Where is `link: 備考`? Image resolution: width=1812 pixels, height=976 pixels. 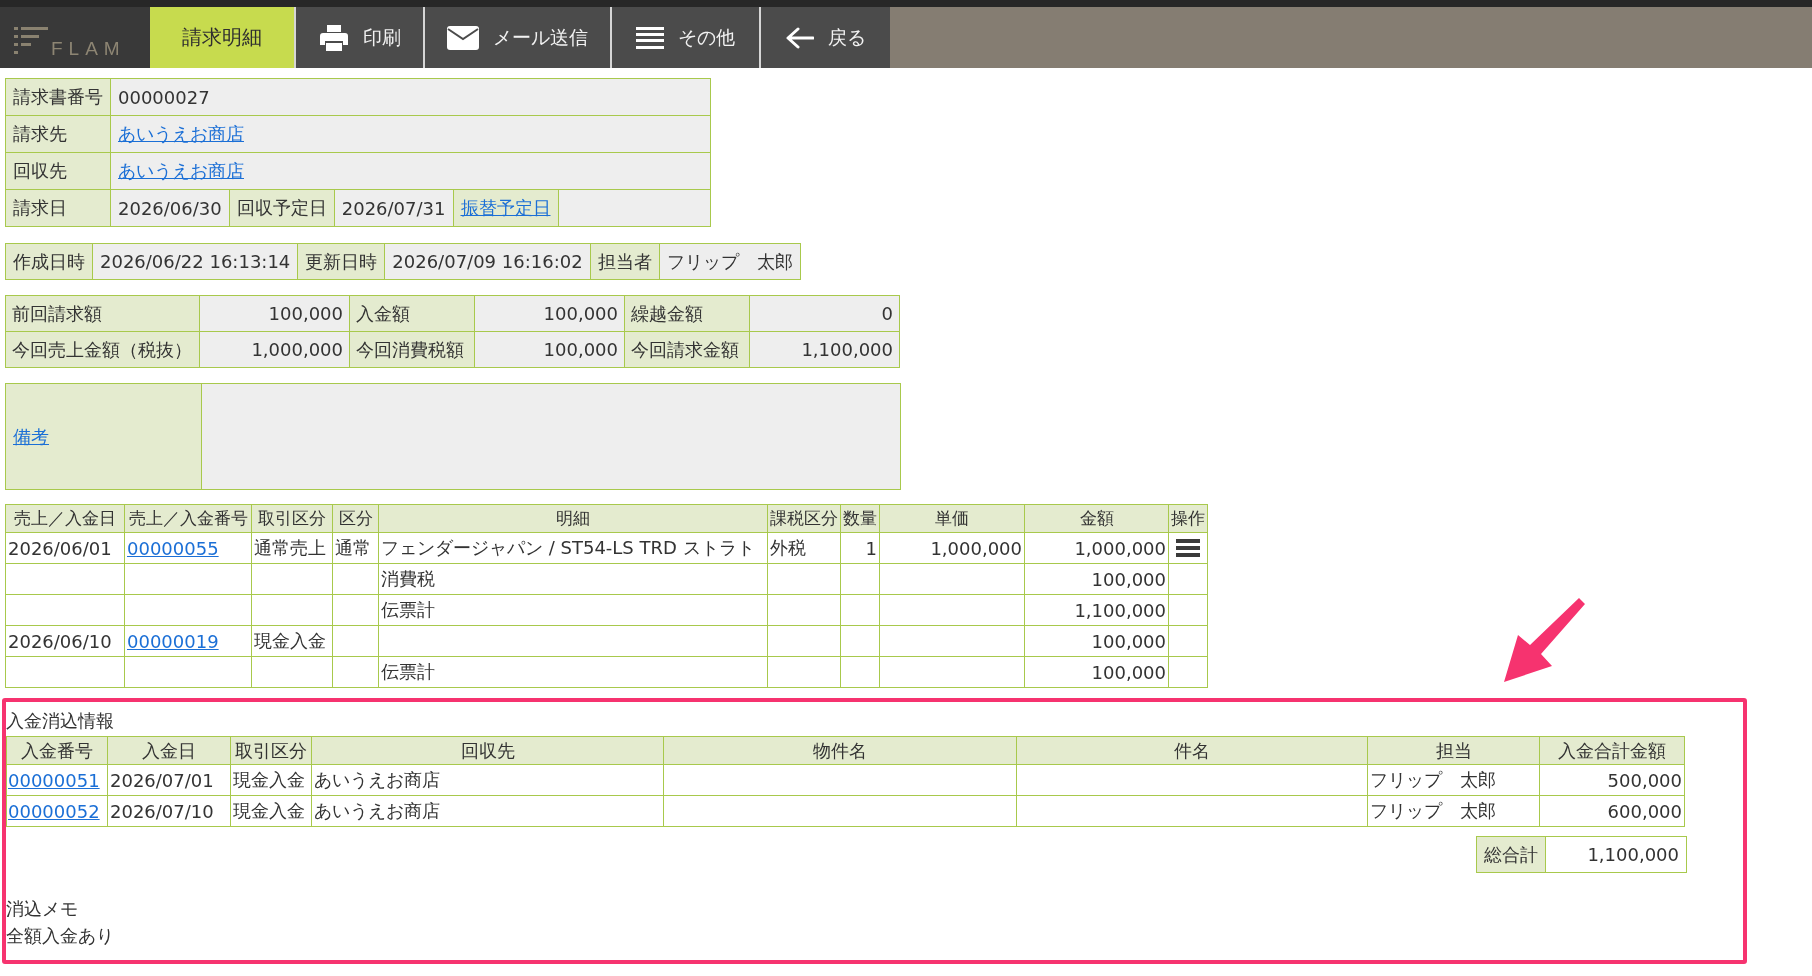
link: 備考 is located at coordinates (31, 436).